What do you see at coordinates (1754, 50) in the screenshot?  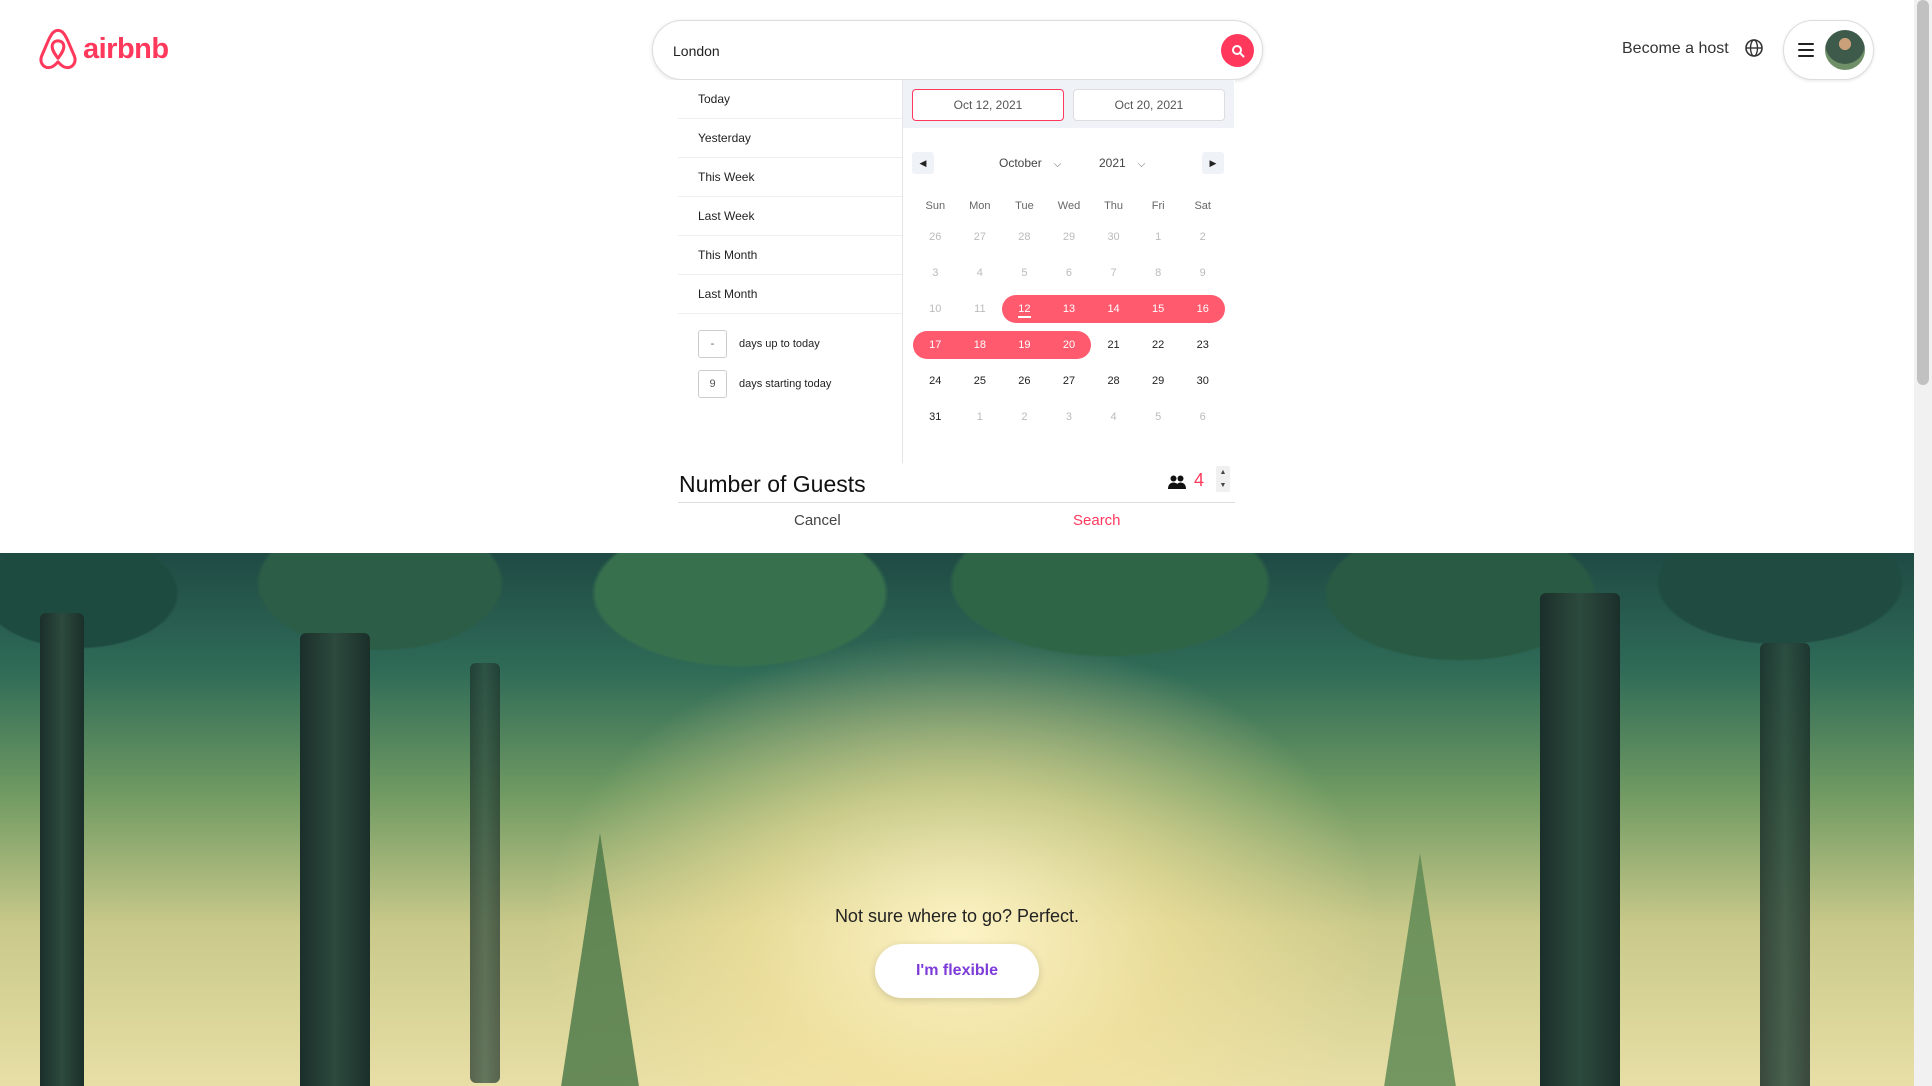 I see `language-button` at bounding box center [1754, 50].